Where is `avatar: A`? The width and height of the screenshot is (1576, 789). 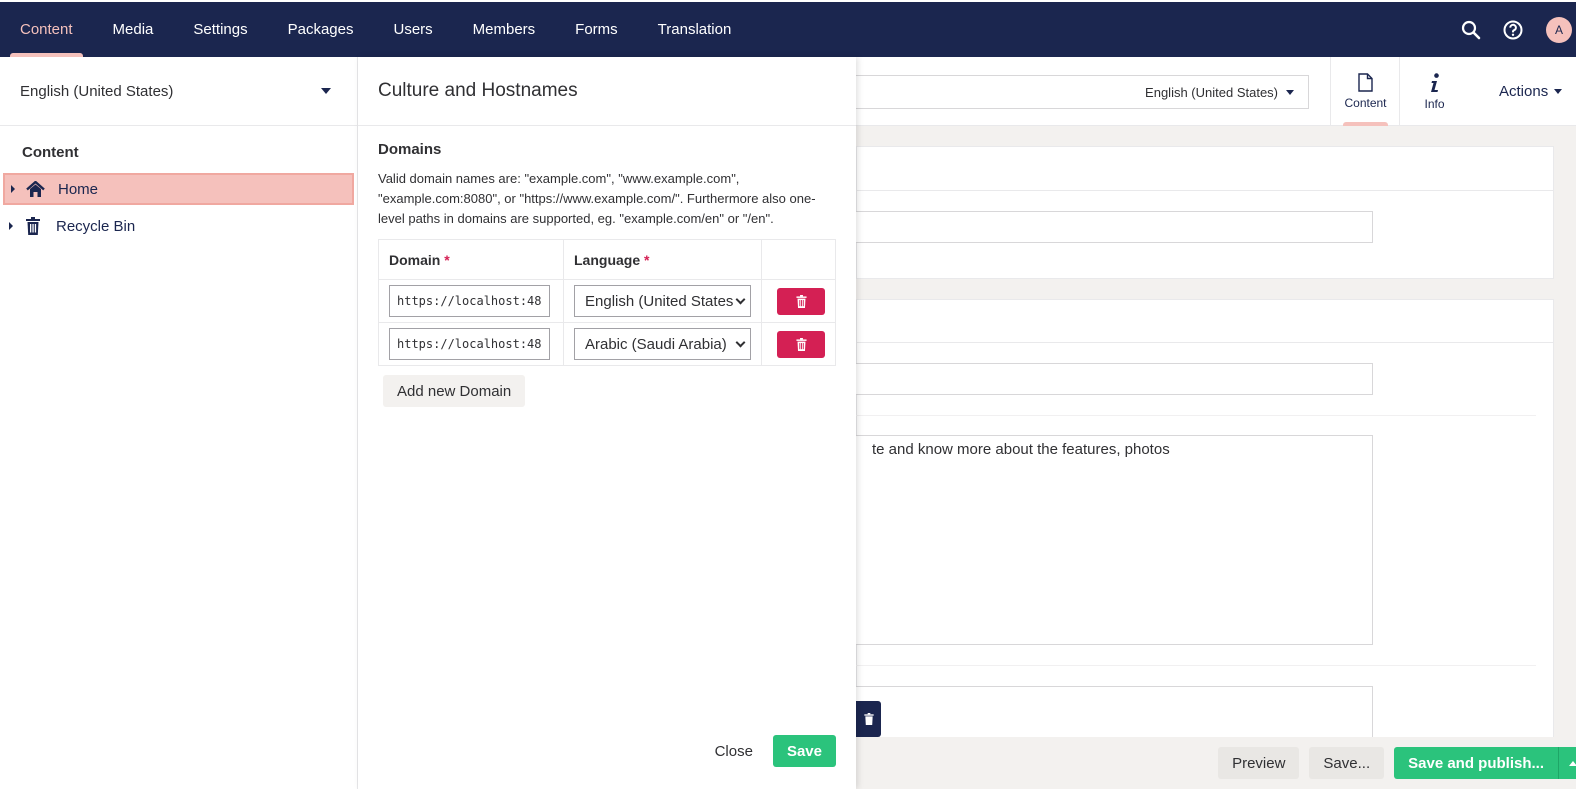
avatar: A is located at coordinates (1559, 29).